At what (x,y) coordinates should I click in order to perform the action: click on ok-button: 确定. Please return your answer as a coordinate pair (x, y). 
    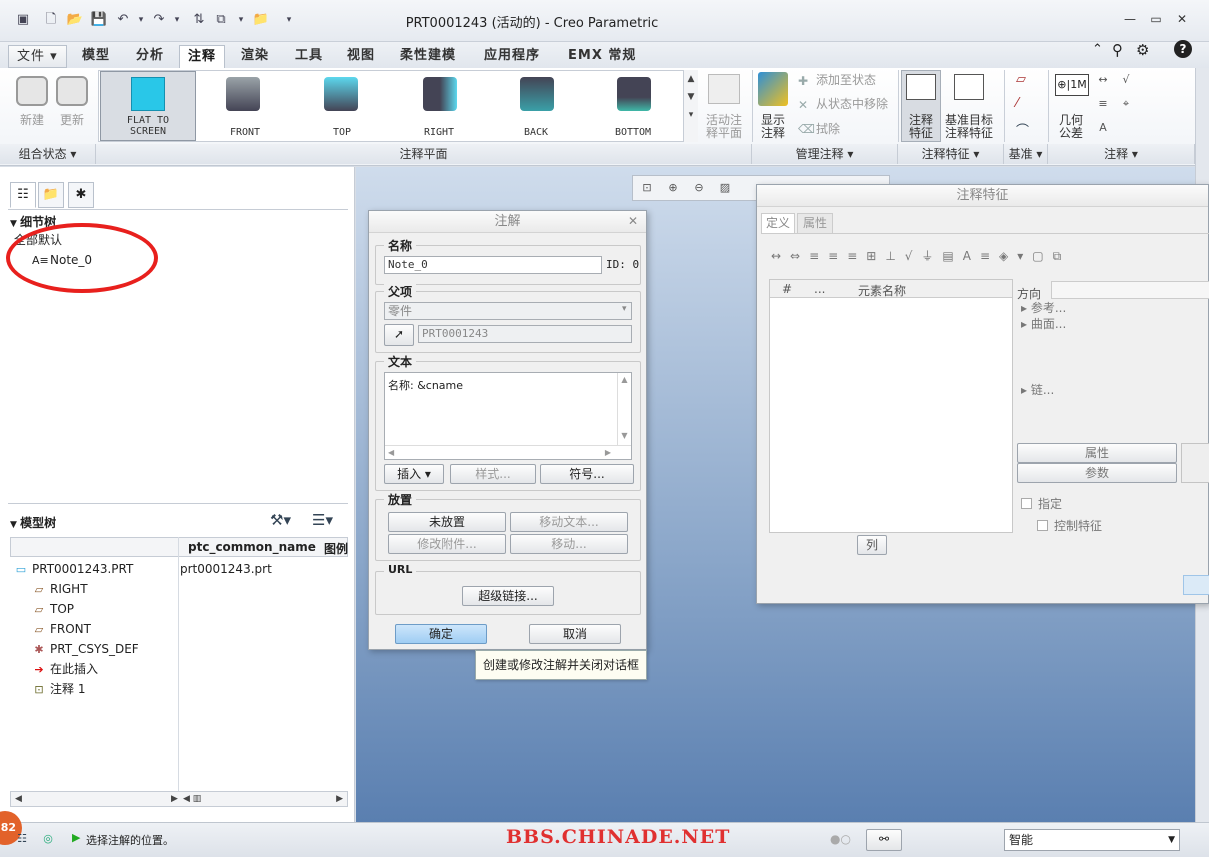
    Looking at the image, I should click on (441, 634).